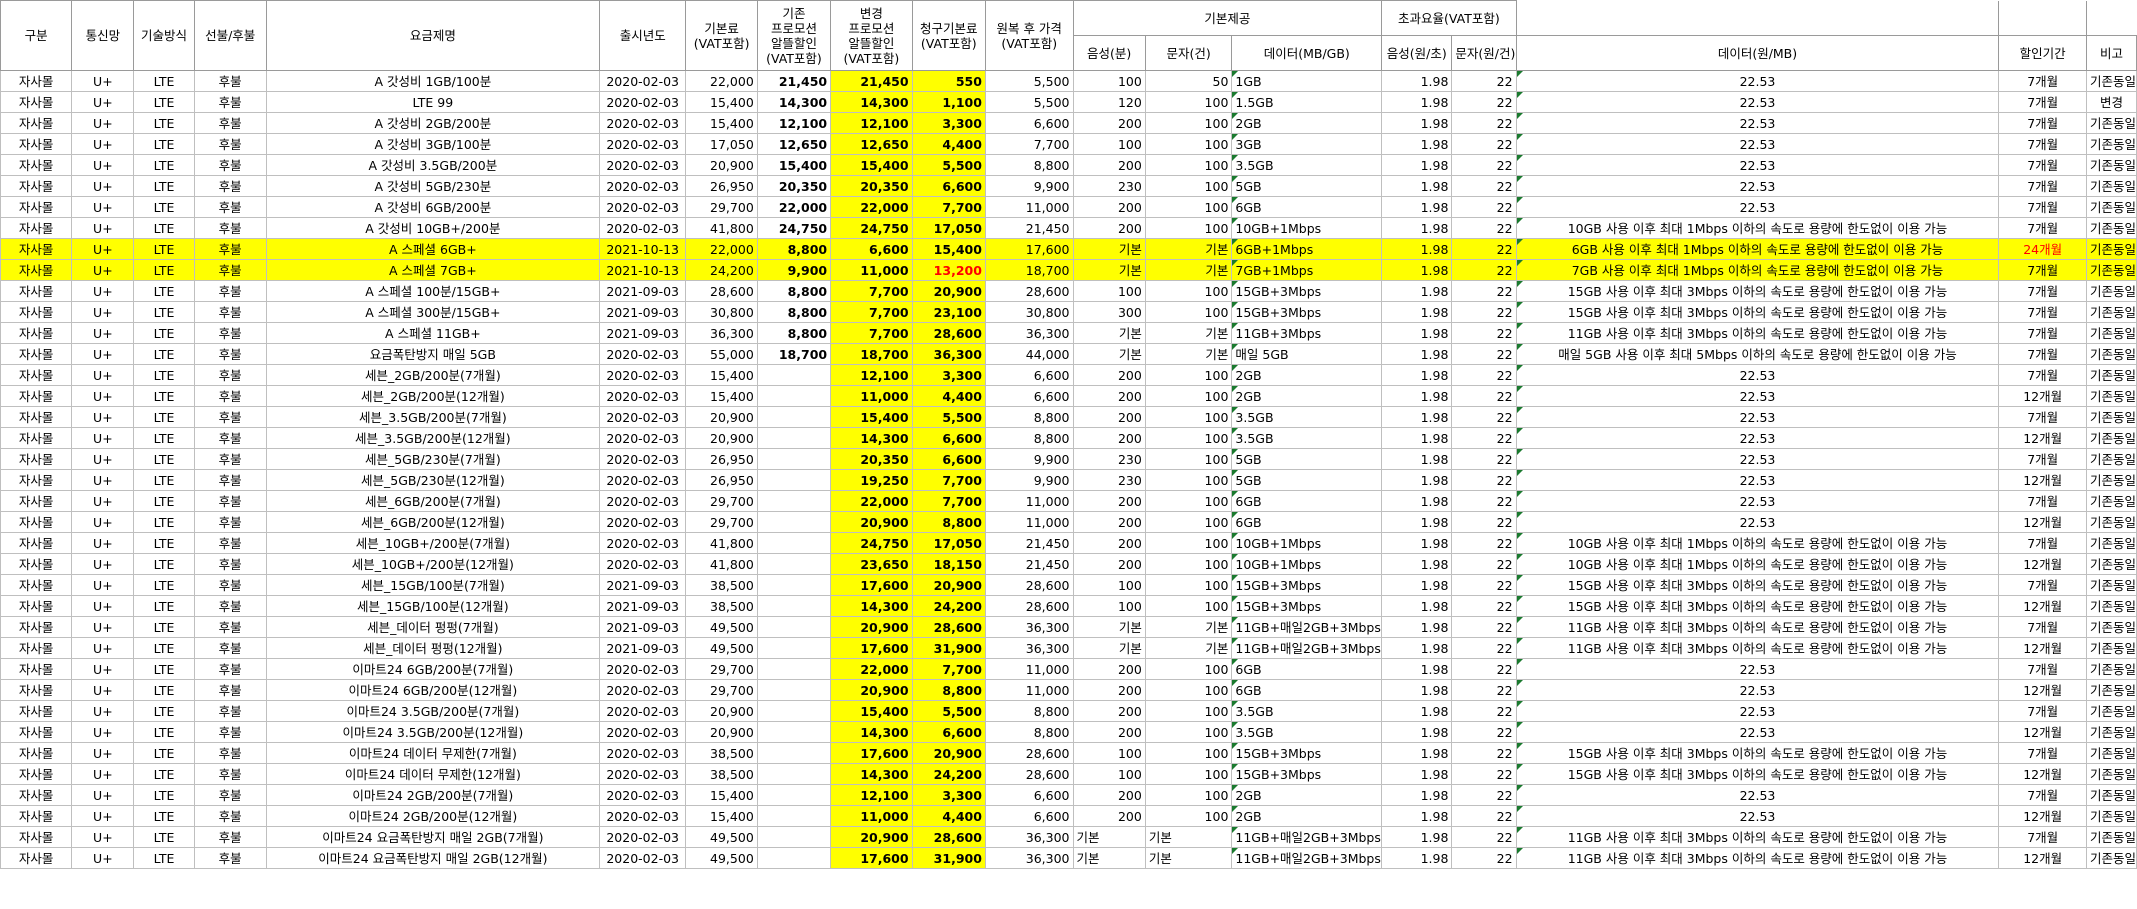  I want to click on cell-restore: 18,700, so click(1029, 270).